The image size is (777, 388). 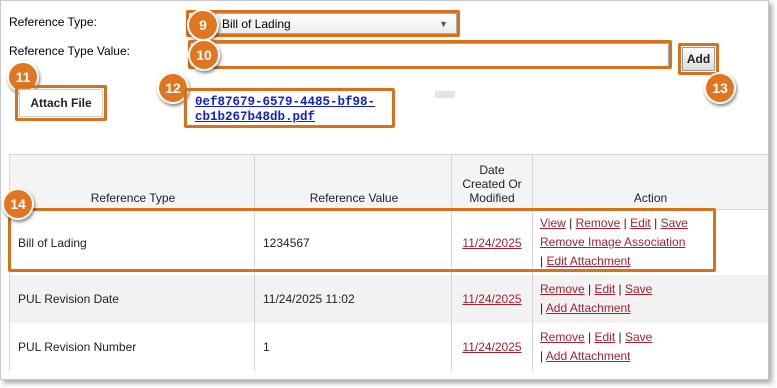 I want to click on callout-10-highlight, so click(x=430, y=54).